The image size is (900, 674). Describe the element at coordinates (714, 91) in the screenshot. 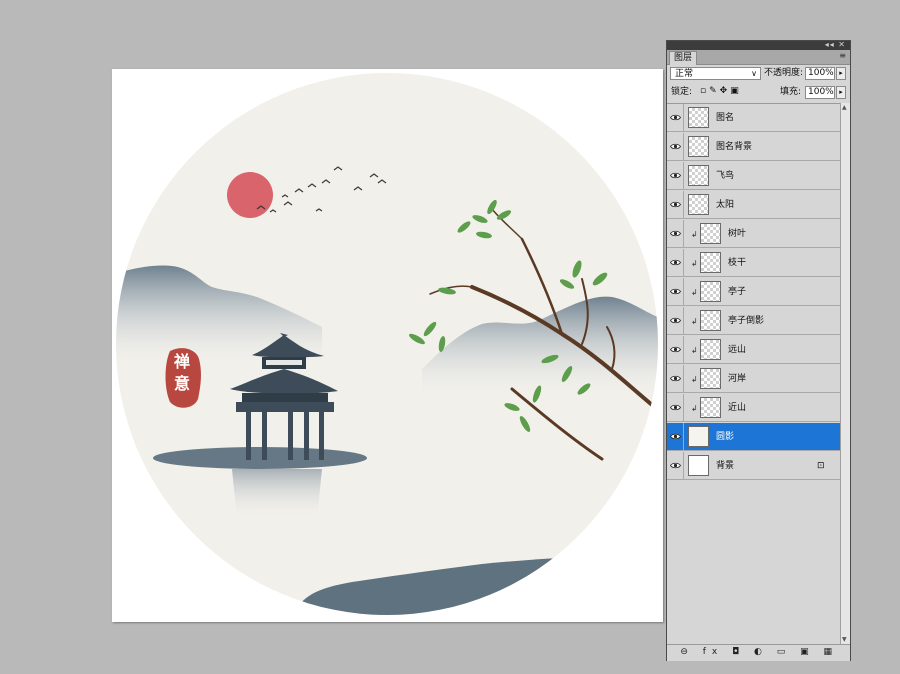

I see `lock-brush-icon: ✎` at that location.